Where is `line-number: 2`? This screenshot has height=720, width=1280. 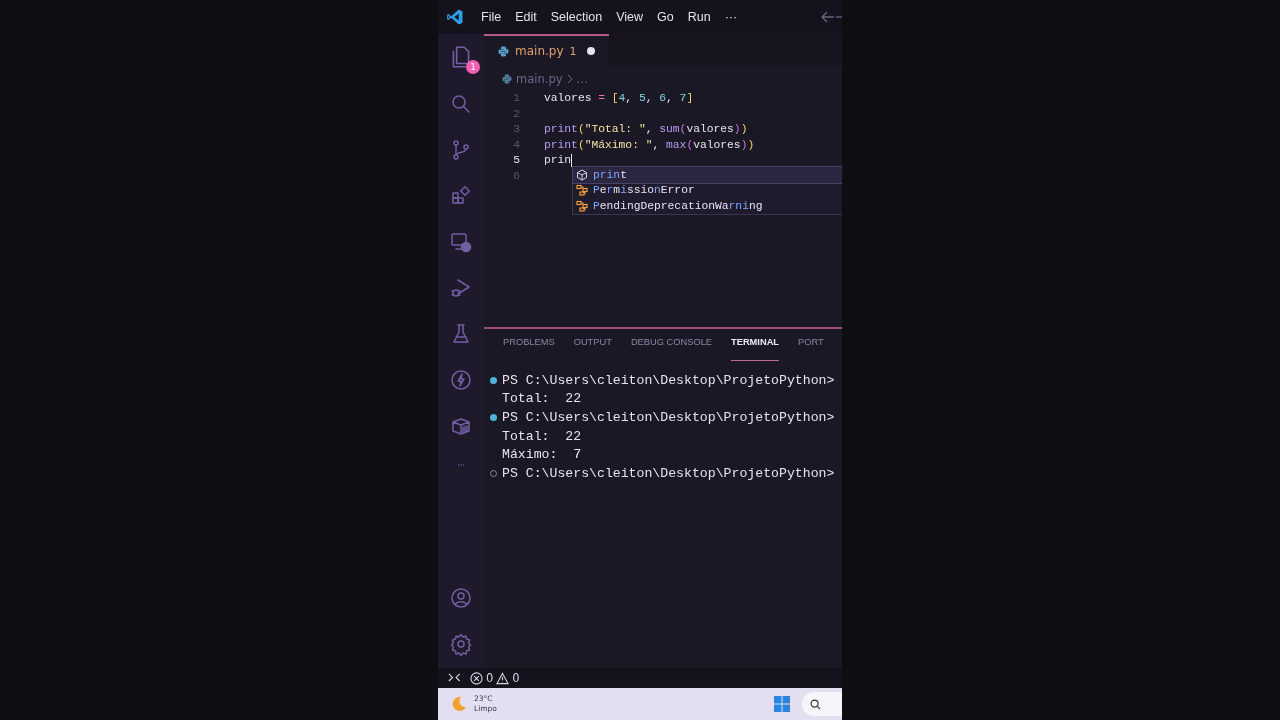
line-number: 2 is located at coordinates (516, 114).